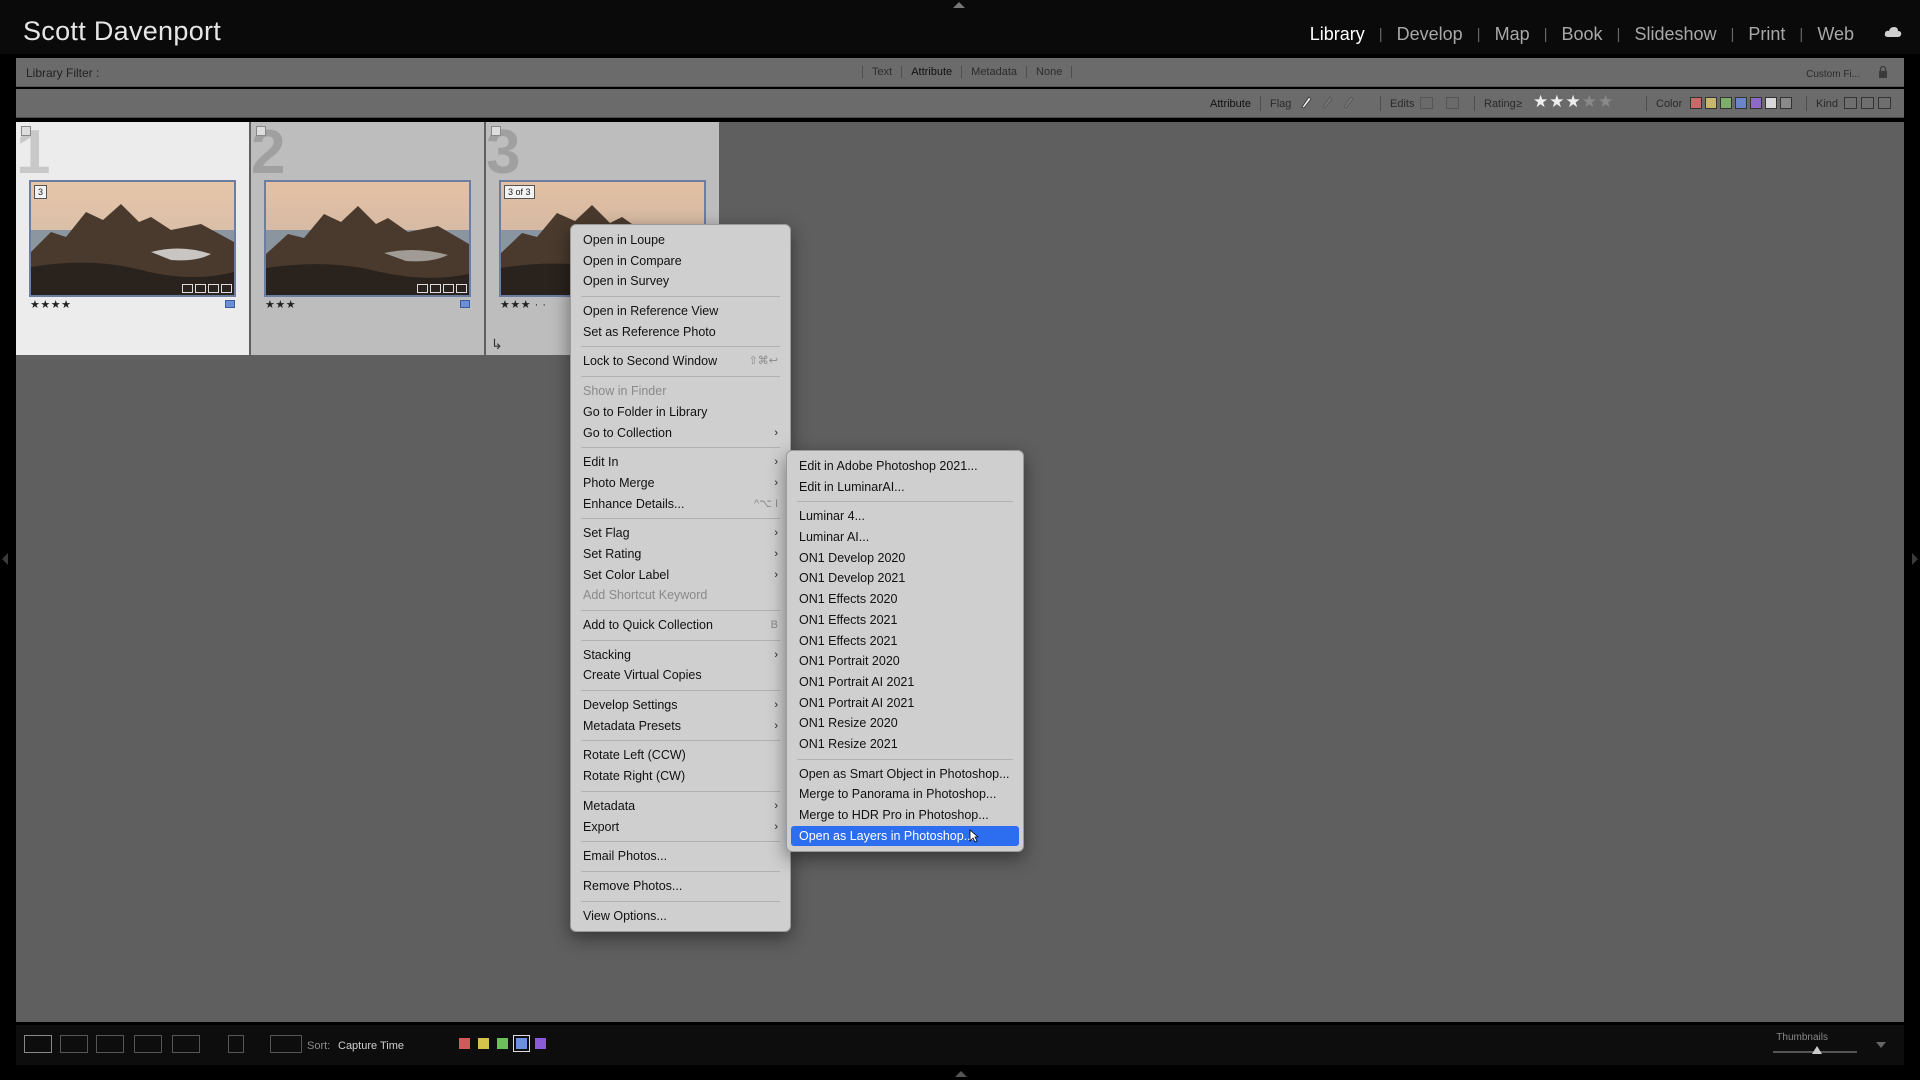  What do you see at coordinates (680, 755) in the screenshot?
I see `menu-item-rotate-left-ccw: Rotate Left (CCW)` at bounding box center [680, 755].